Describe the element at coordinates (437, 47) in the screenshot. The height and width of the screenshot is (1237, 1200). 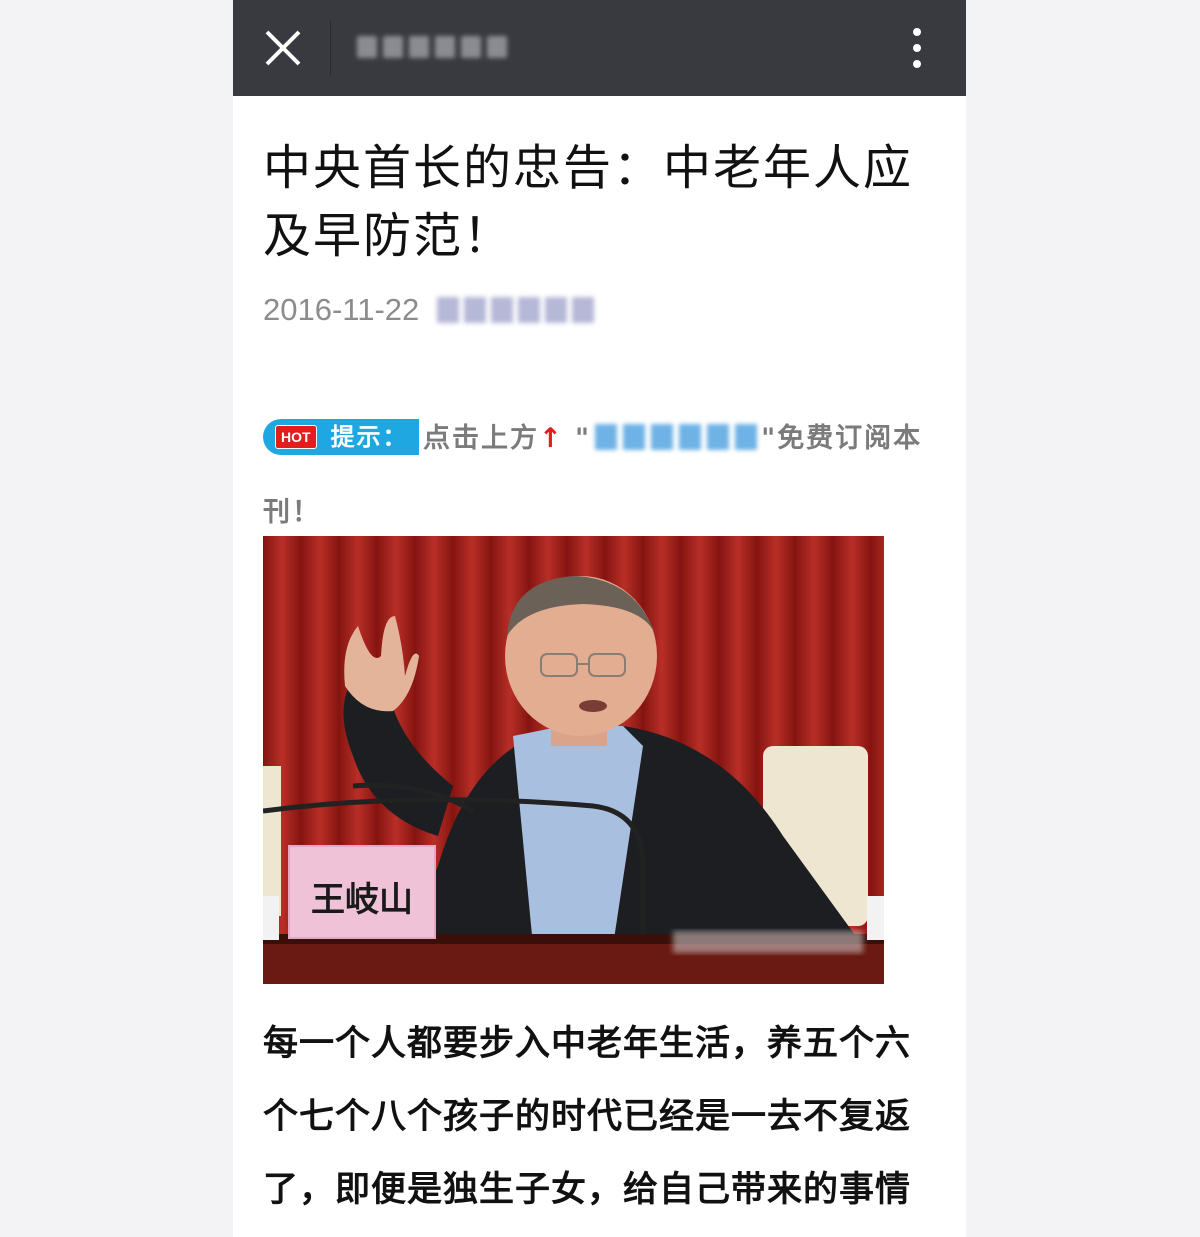
I see `blurred-account-title` at that location.